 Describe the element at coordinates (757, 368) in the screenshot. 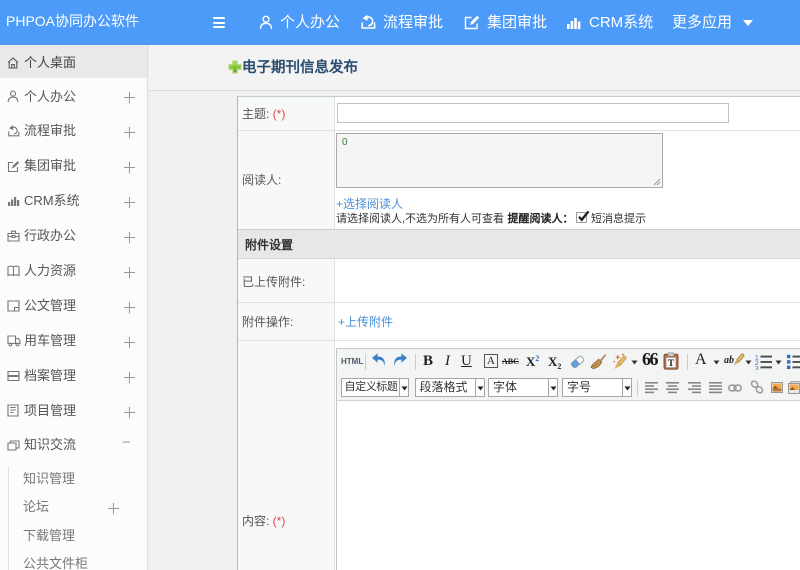

I see `svg-text: 3` at that location.